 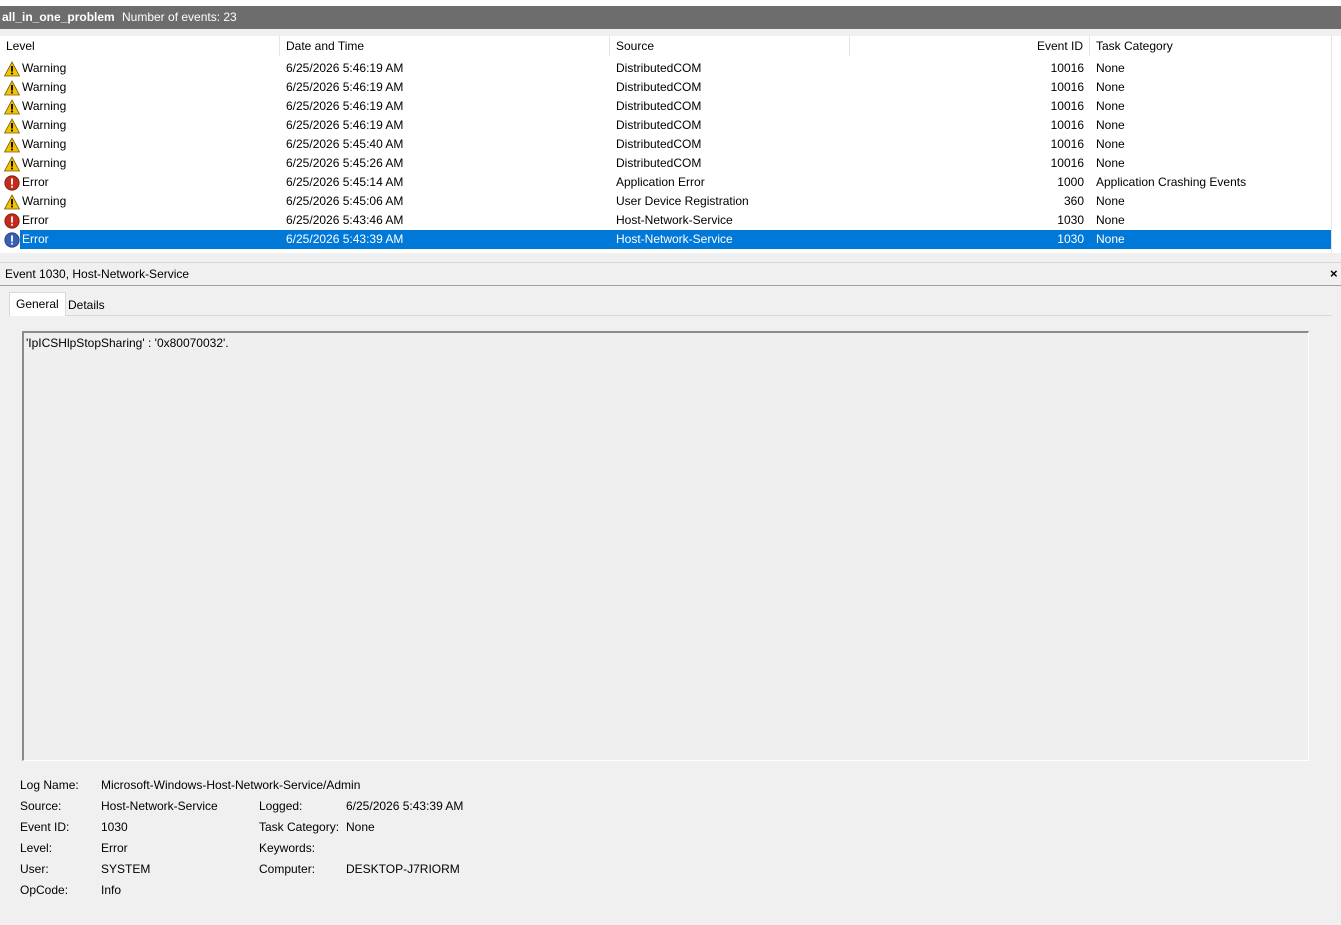 What do you see at coordinates (114, 827) in the screenshot?
I see `event-id-value: 1030` at bounding box center [114, 827].